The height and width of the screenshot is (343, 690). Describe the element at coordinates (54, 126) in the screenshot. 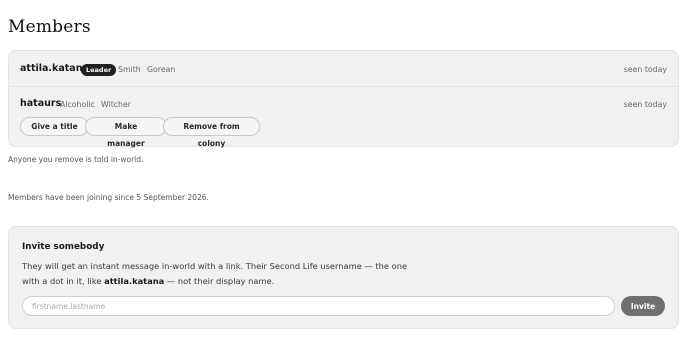

I see `give-title-button: Give a title` at that location.